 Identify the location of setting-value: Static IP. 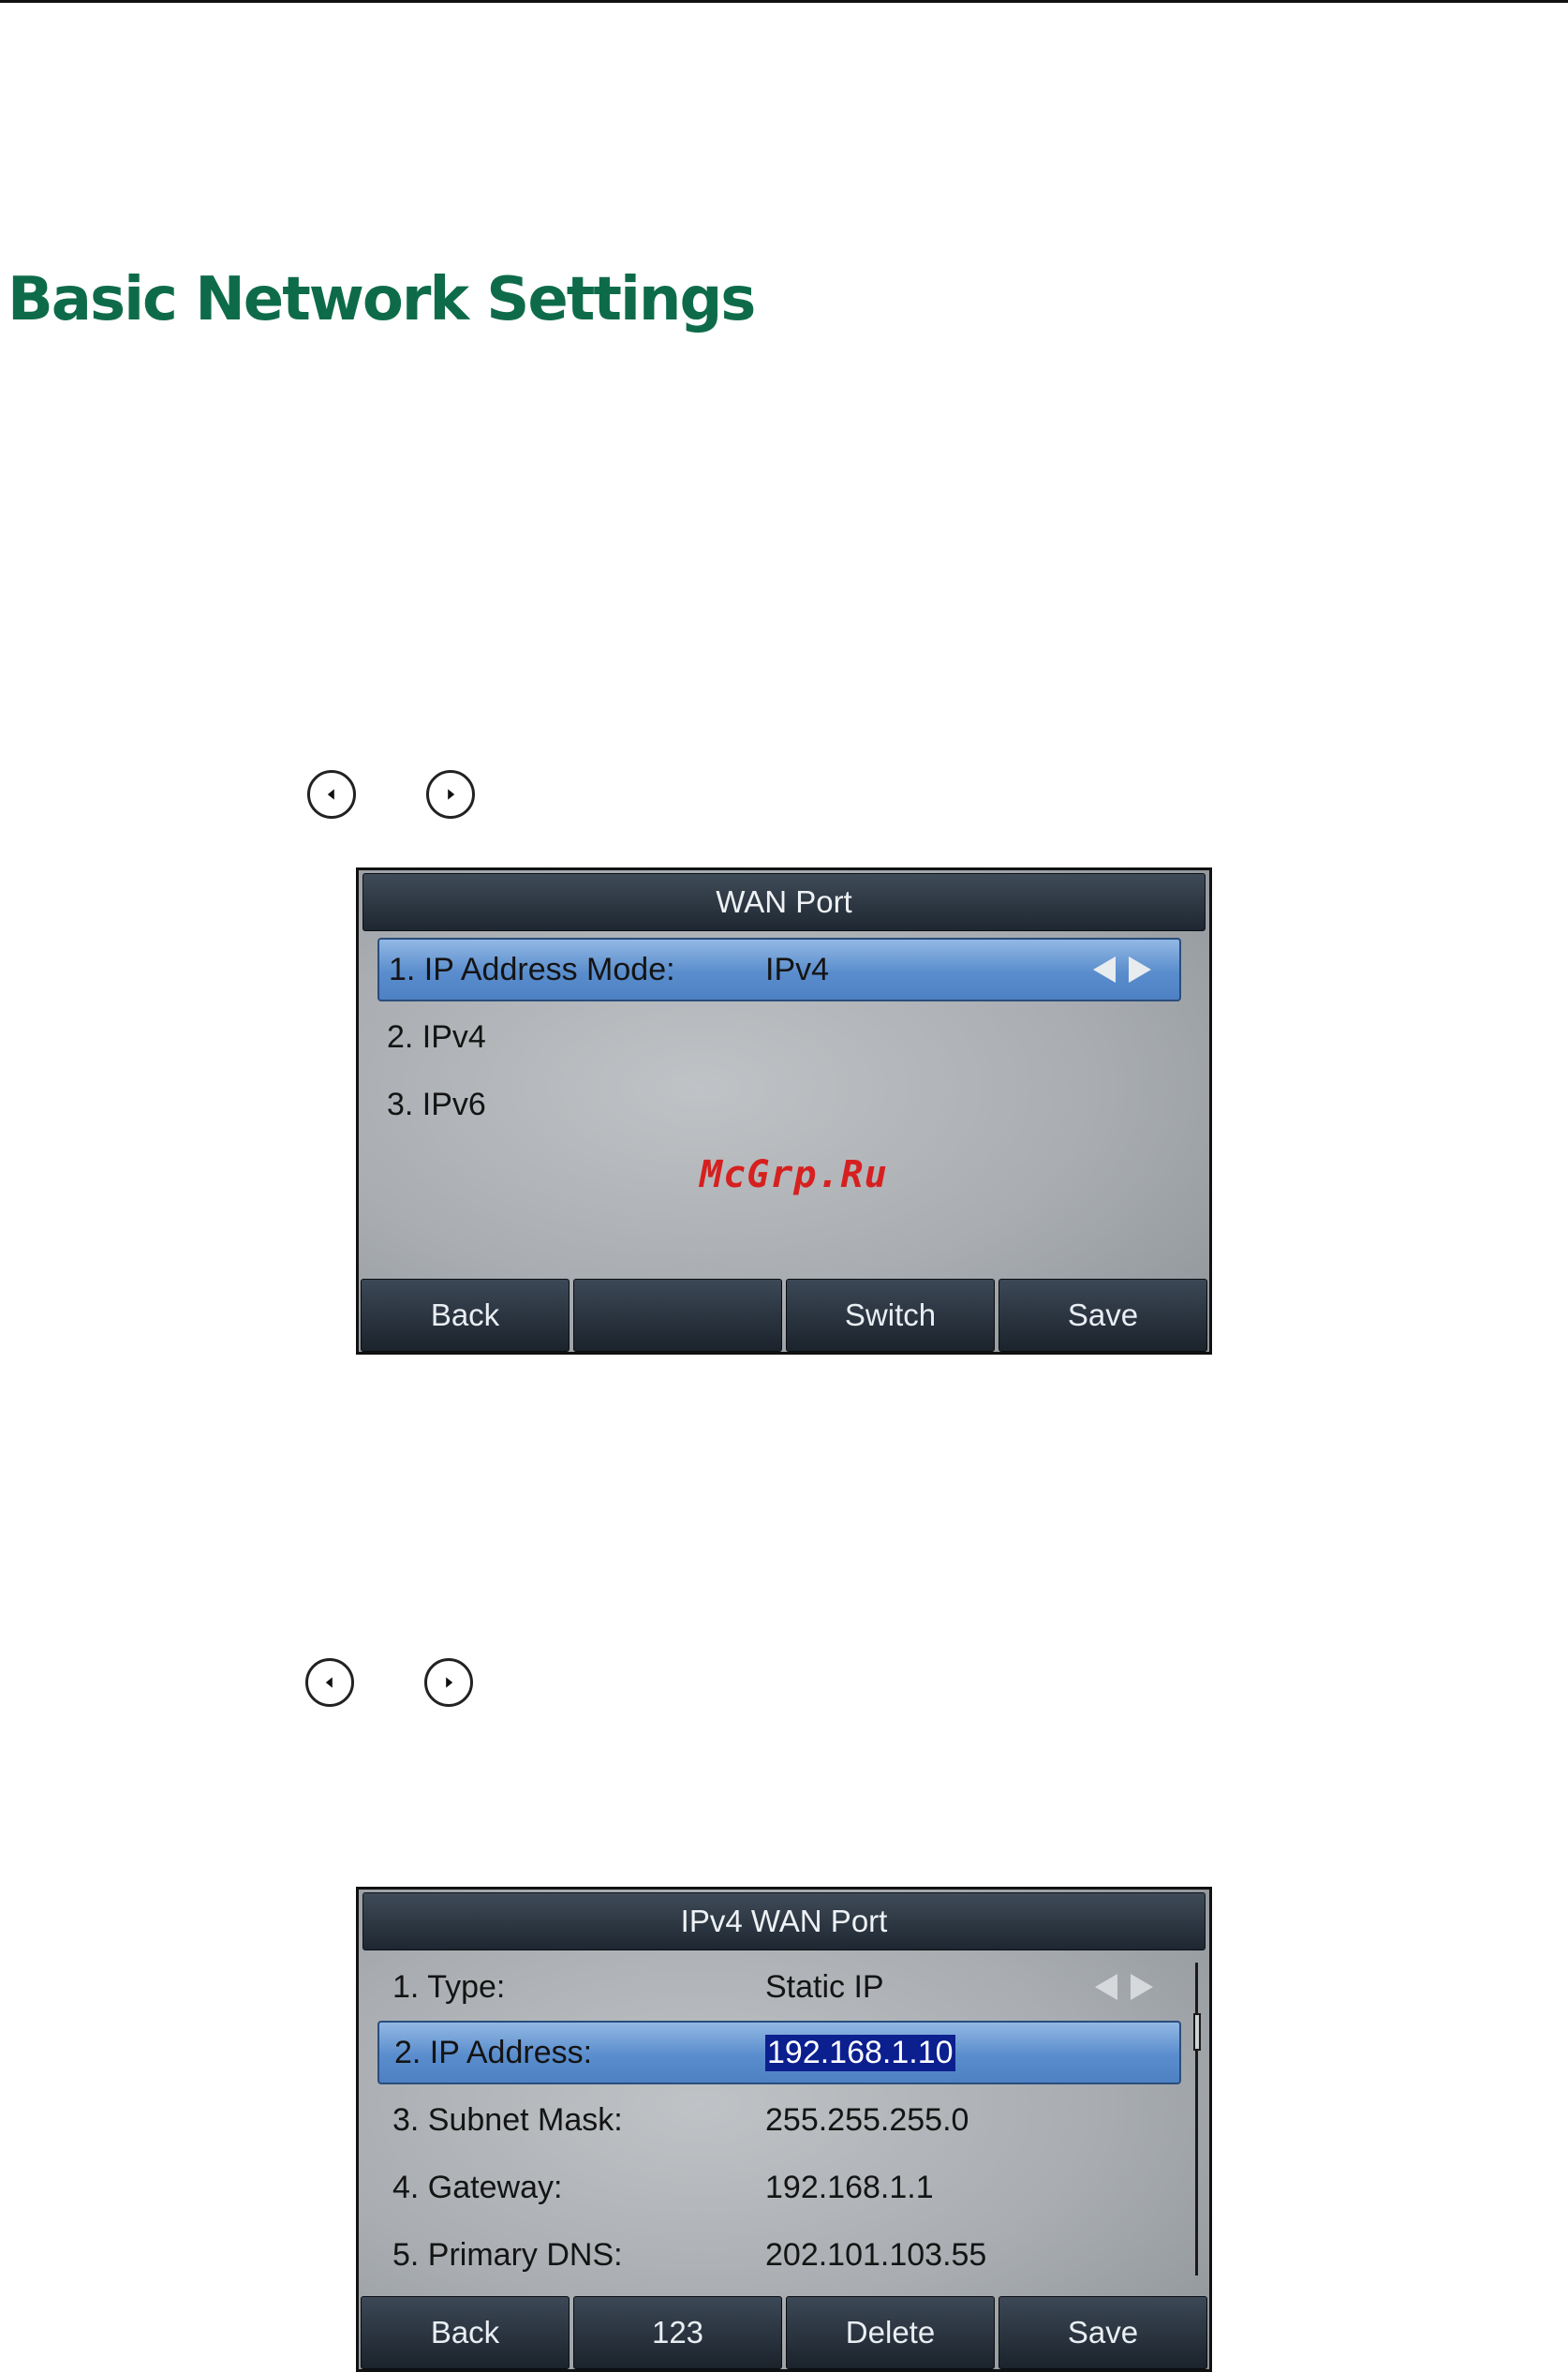
(824, 1986).